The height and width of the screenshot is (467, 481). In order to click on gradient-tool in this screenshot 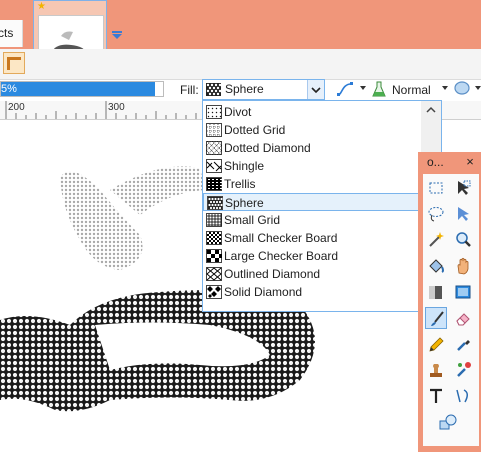, I will do `click(436, 292)`.